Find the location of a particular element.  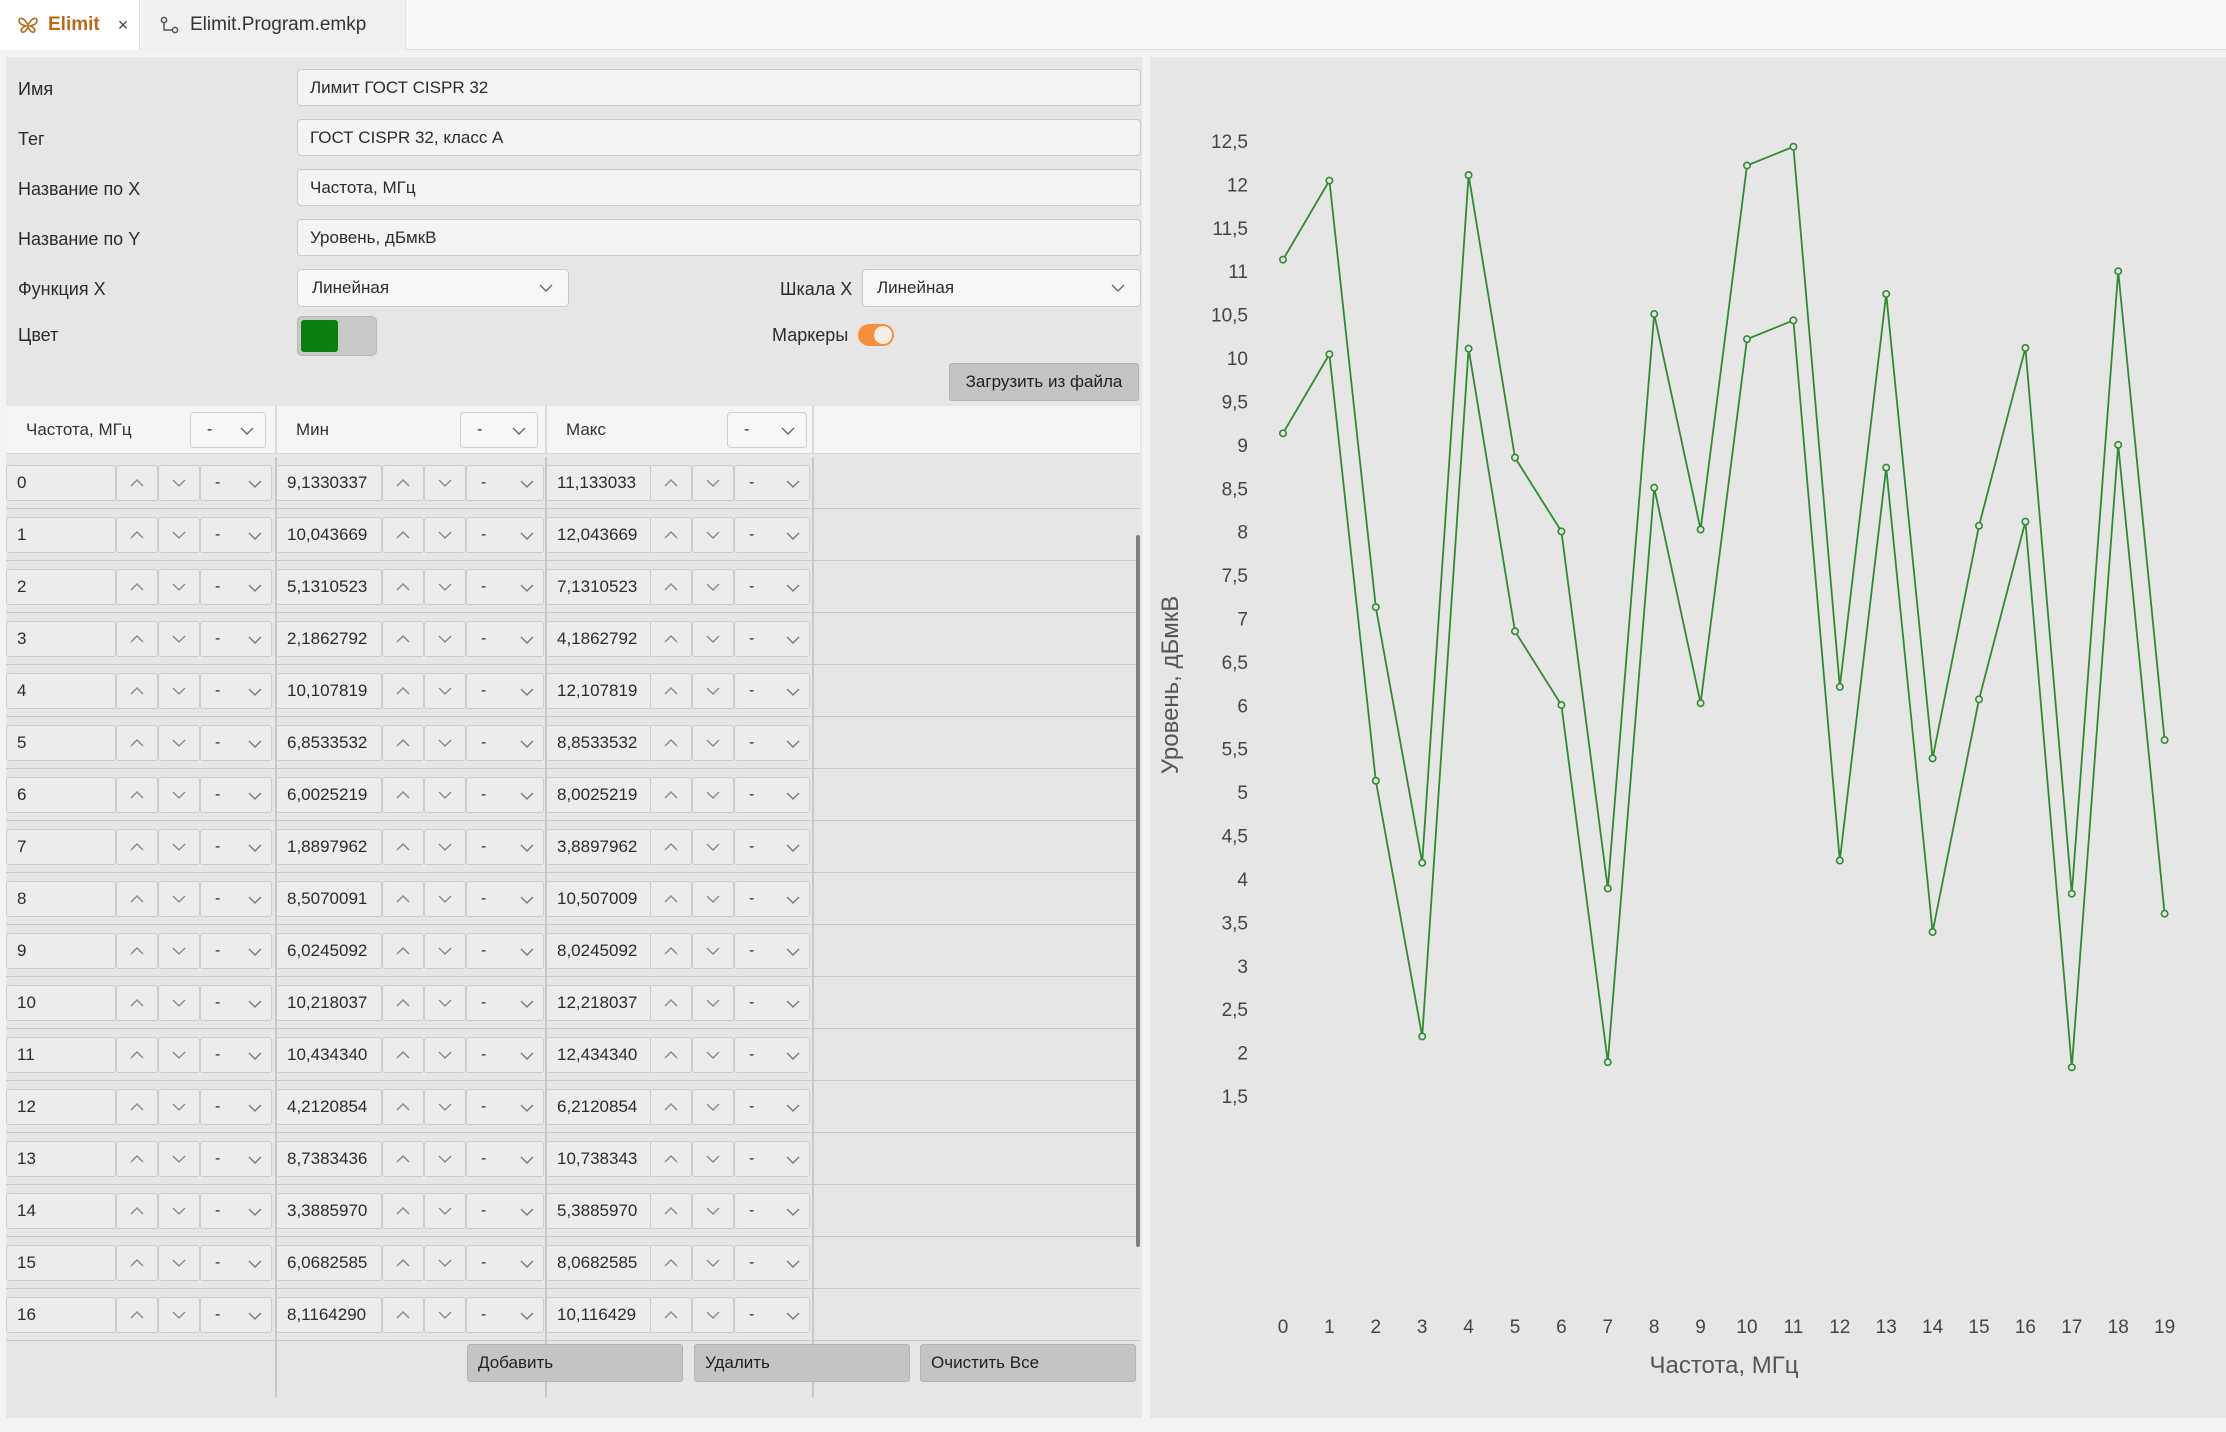

max-cell-input: 10,116429 is located at coordinates (599, 1315).